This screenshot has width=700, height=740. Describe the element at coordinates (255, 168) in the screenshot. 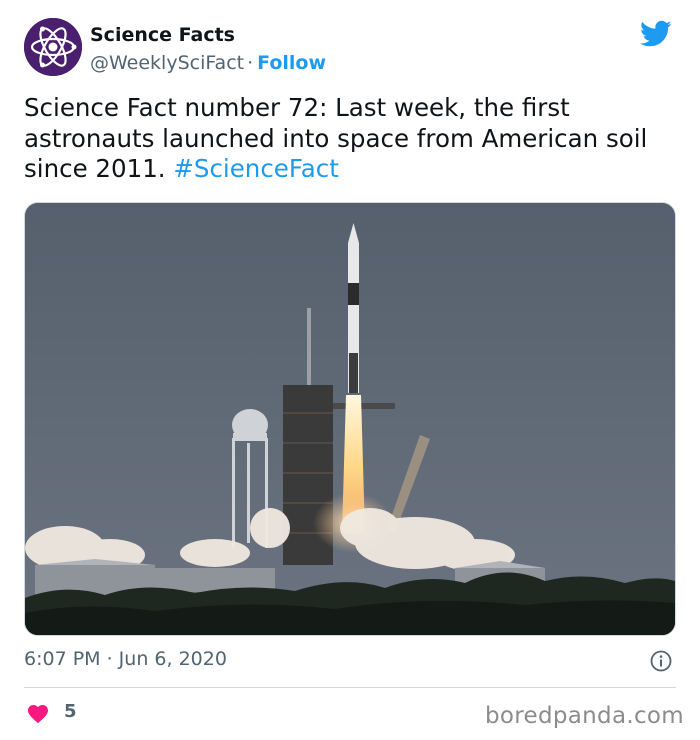

I see `hashtag-link: #ScienceFact` at that location.